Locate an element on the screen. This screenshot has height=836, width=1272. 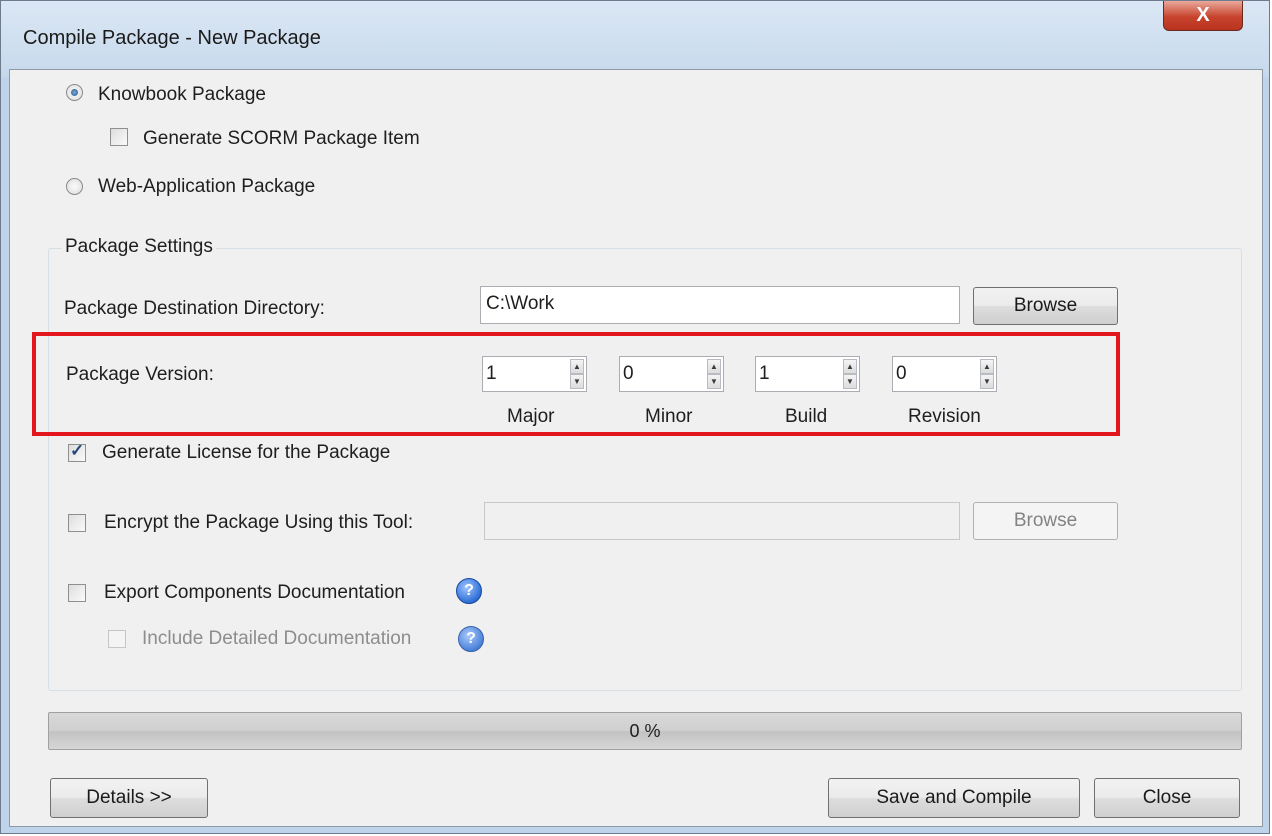
revision-caption: Revision is located at coordinates (944, 416).